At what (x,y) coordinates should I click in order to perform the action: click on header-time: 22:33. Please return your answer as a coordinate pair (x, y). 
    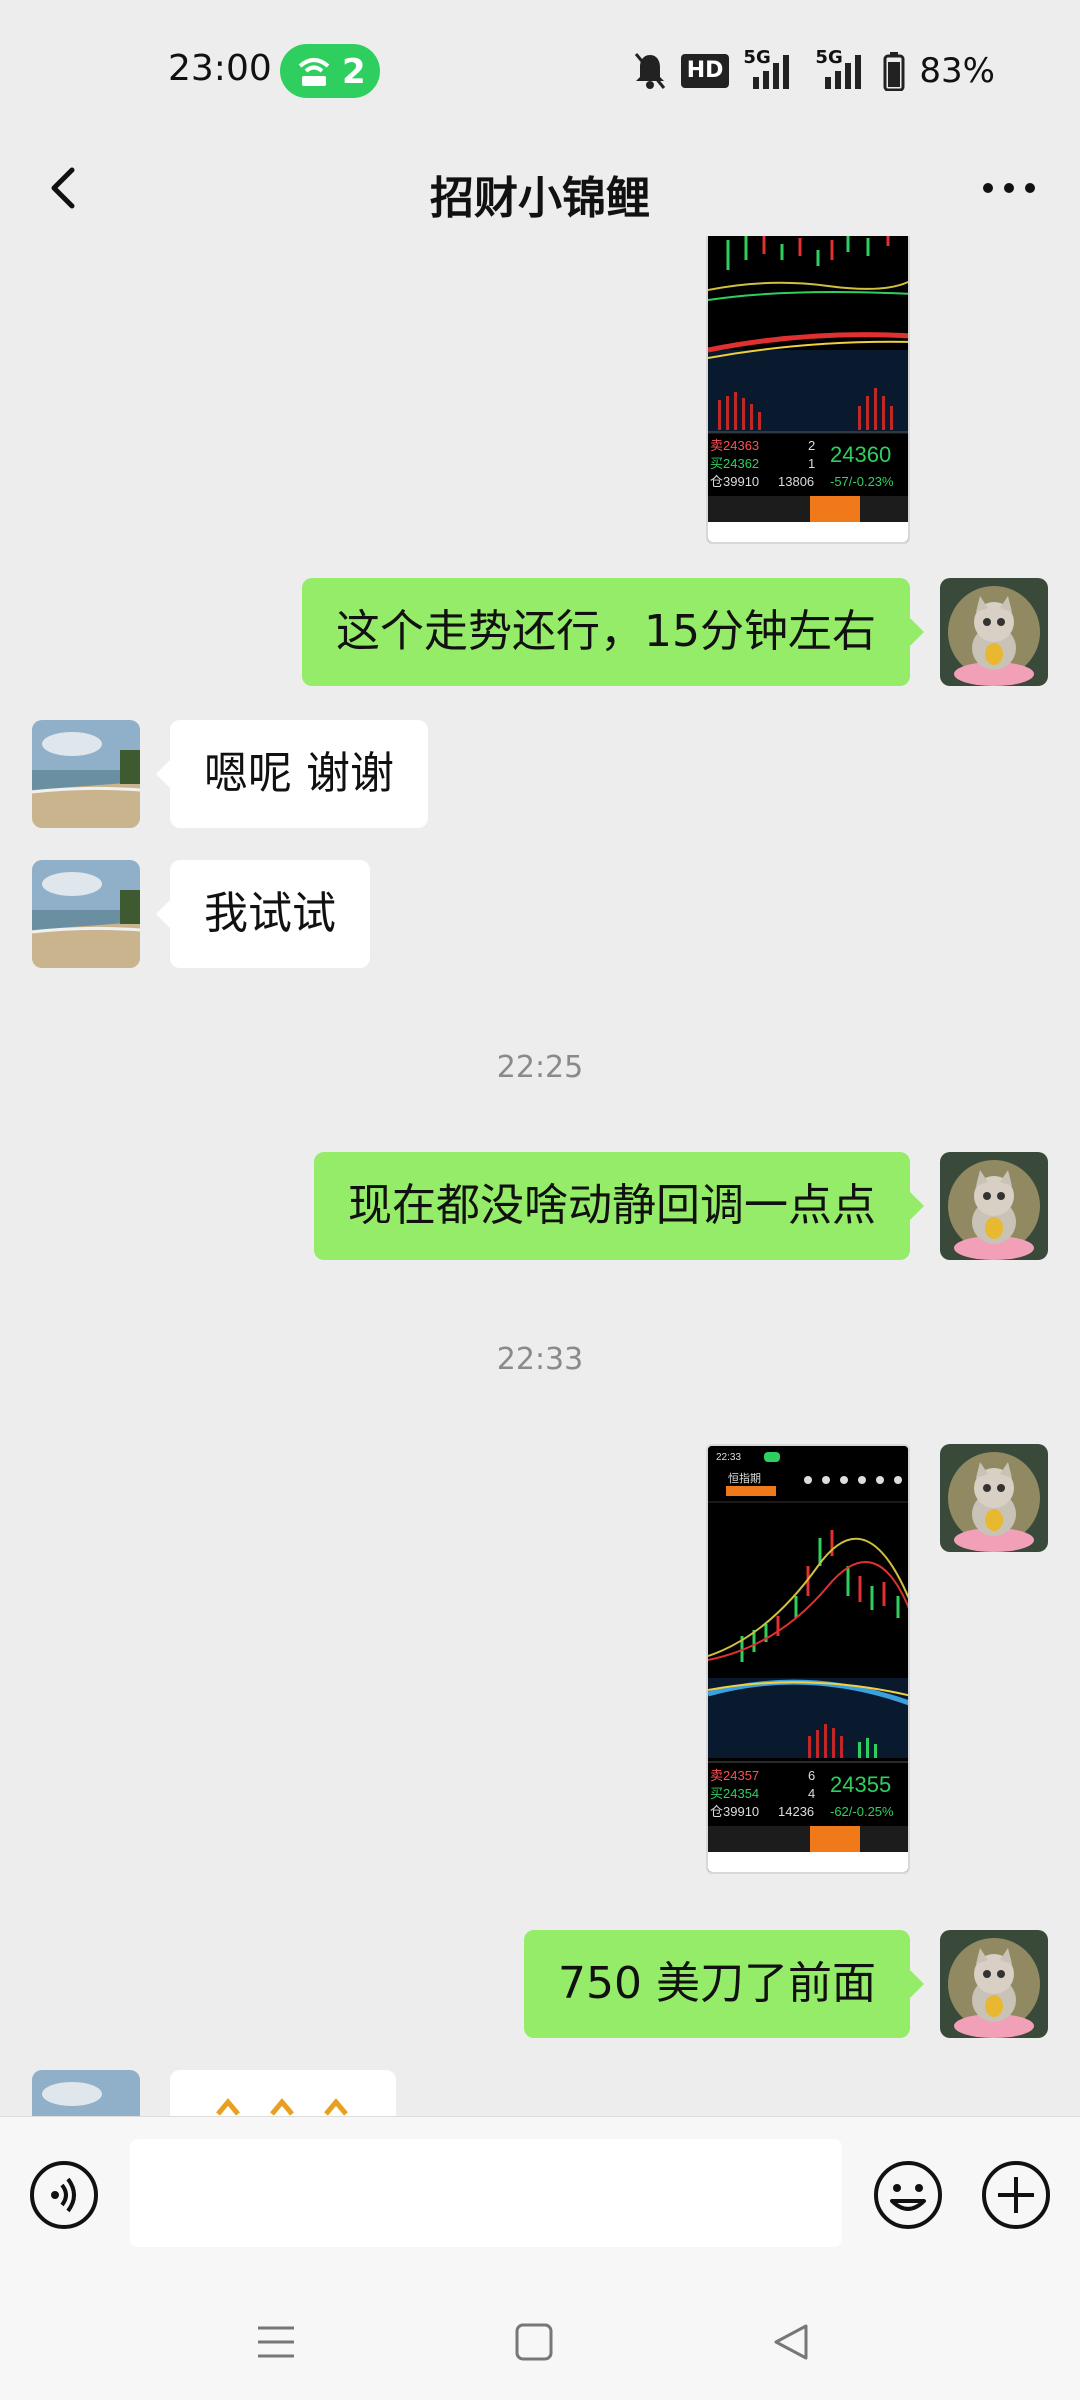
    Looking at the image, I should click on (728, 1457).